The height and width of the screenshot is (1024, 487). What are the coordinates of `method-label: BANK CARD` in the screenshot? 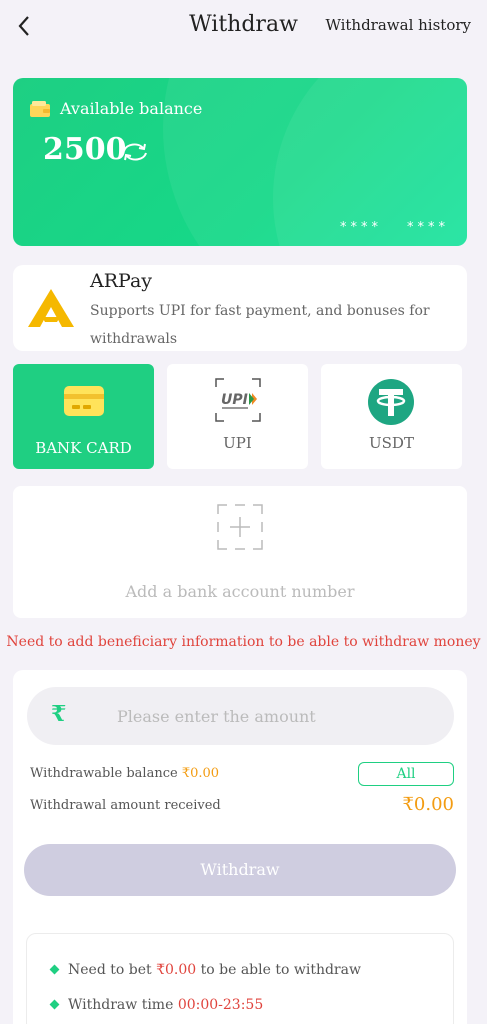 It's located at (83, 448).